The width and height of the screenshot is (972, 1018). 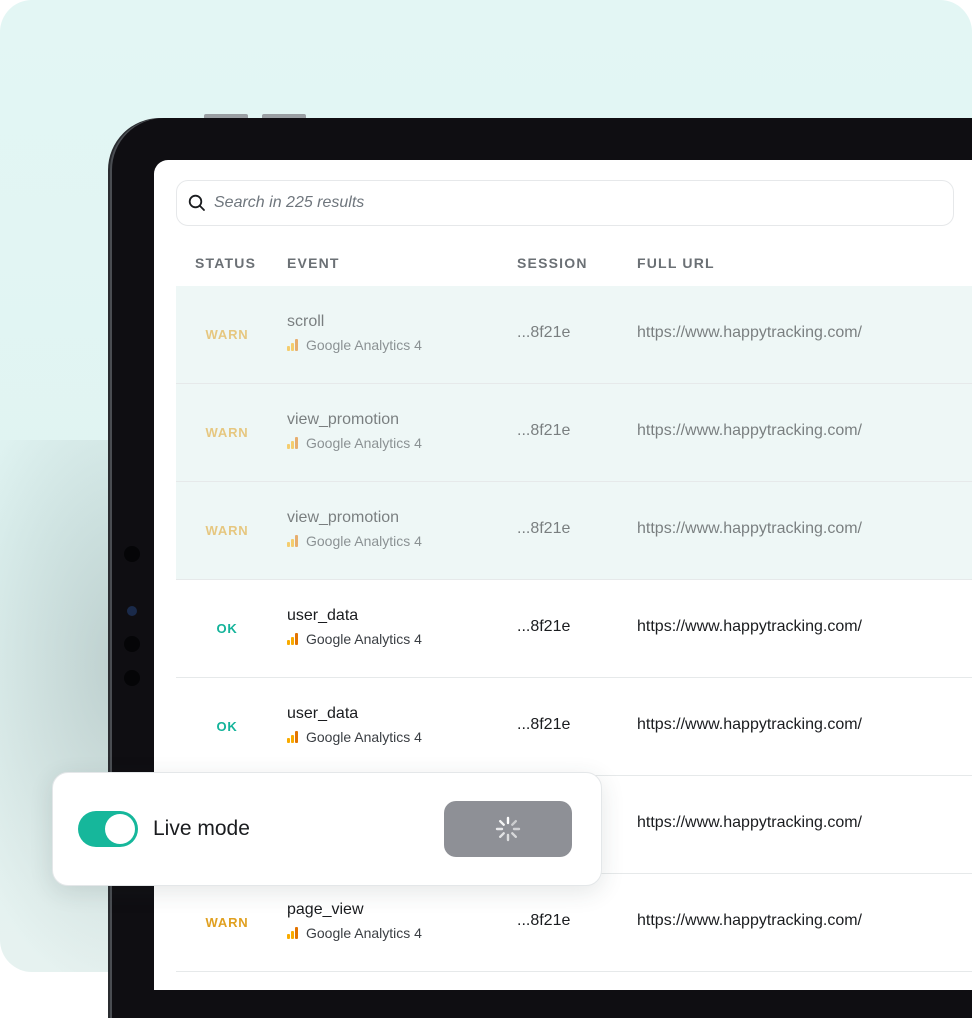 I want to click on live-mode-refresh-button, so click(x=508, y=829).